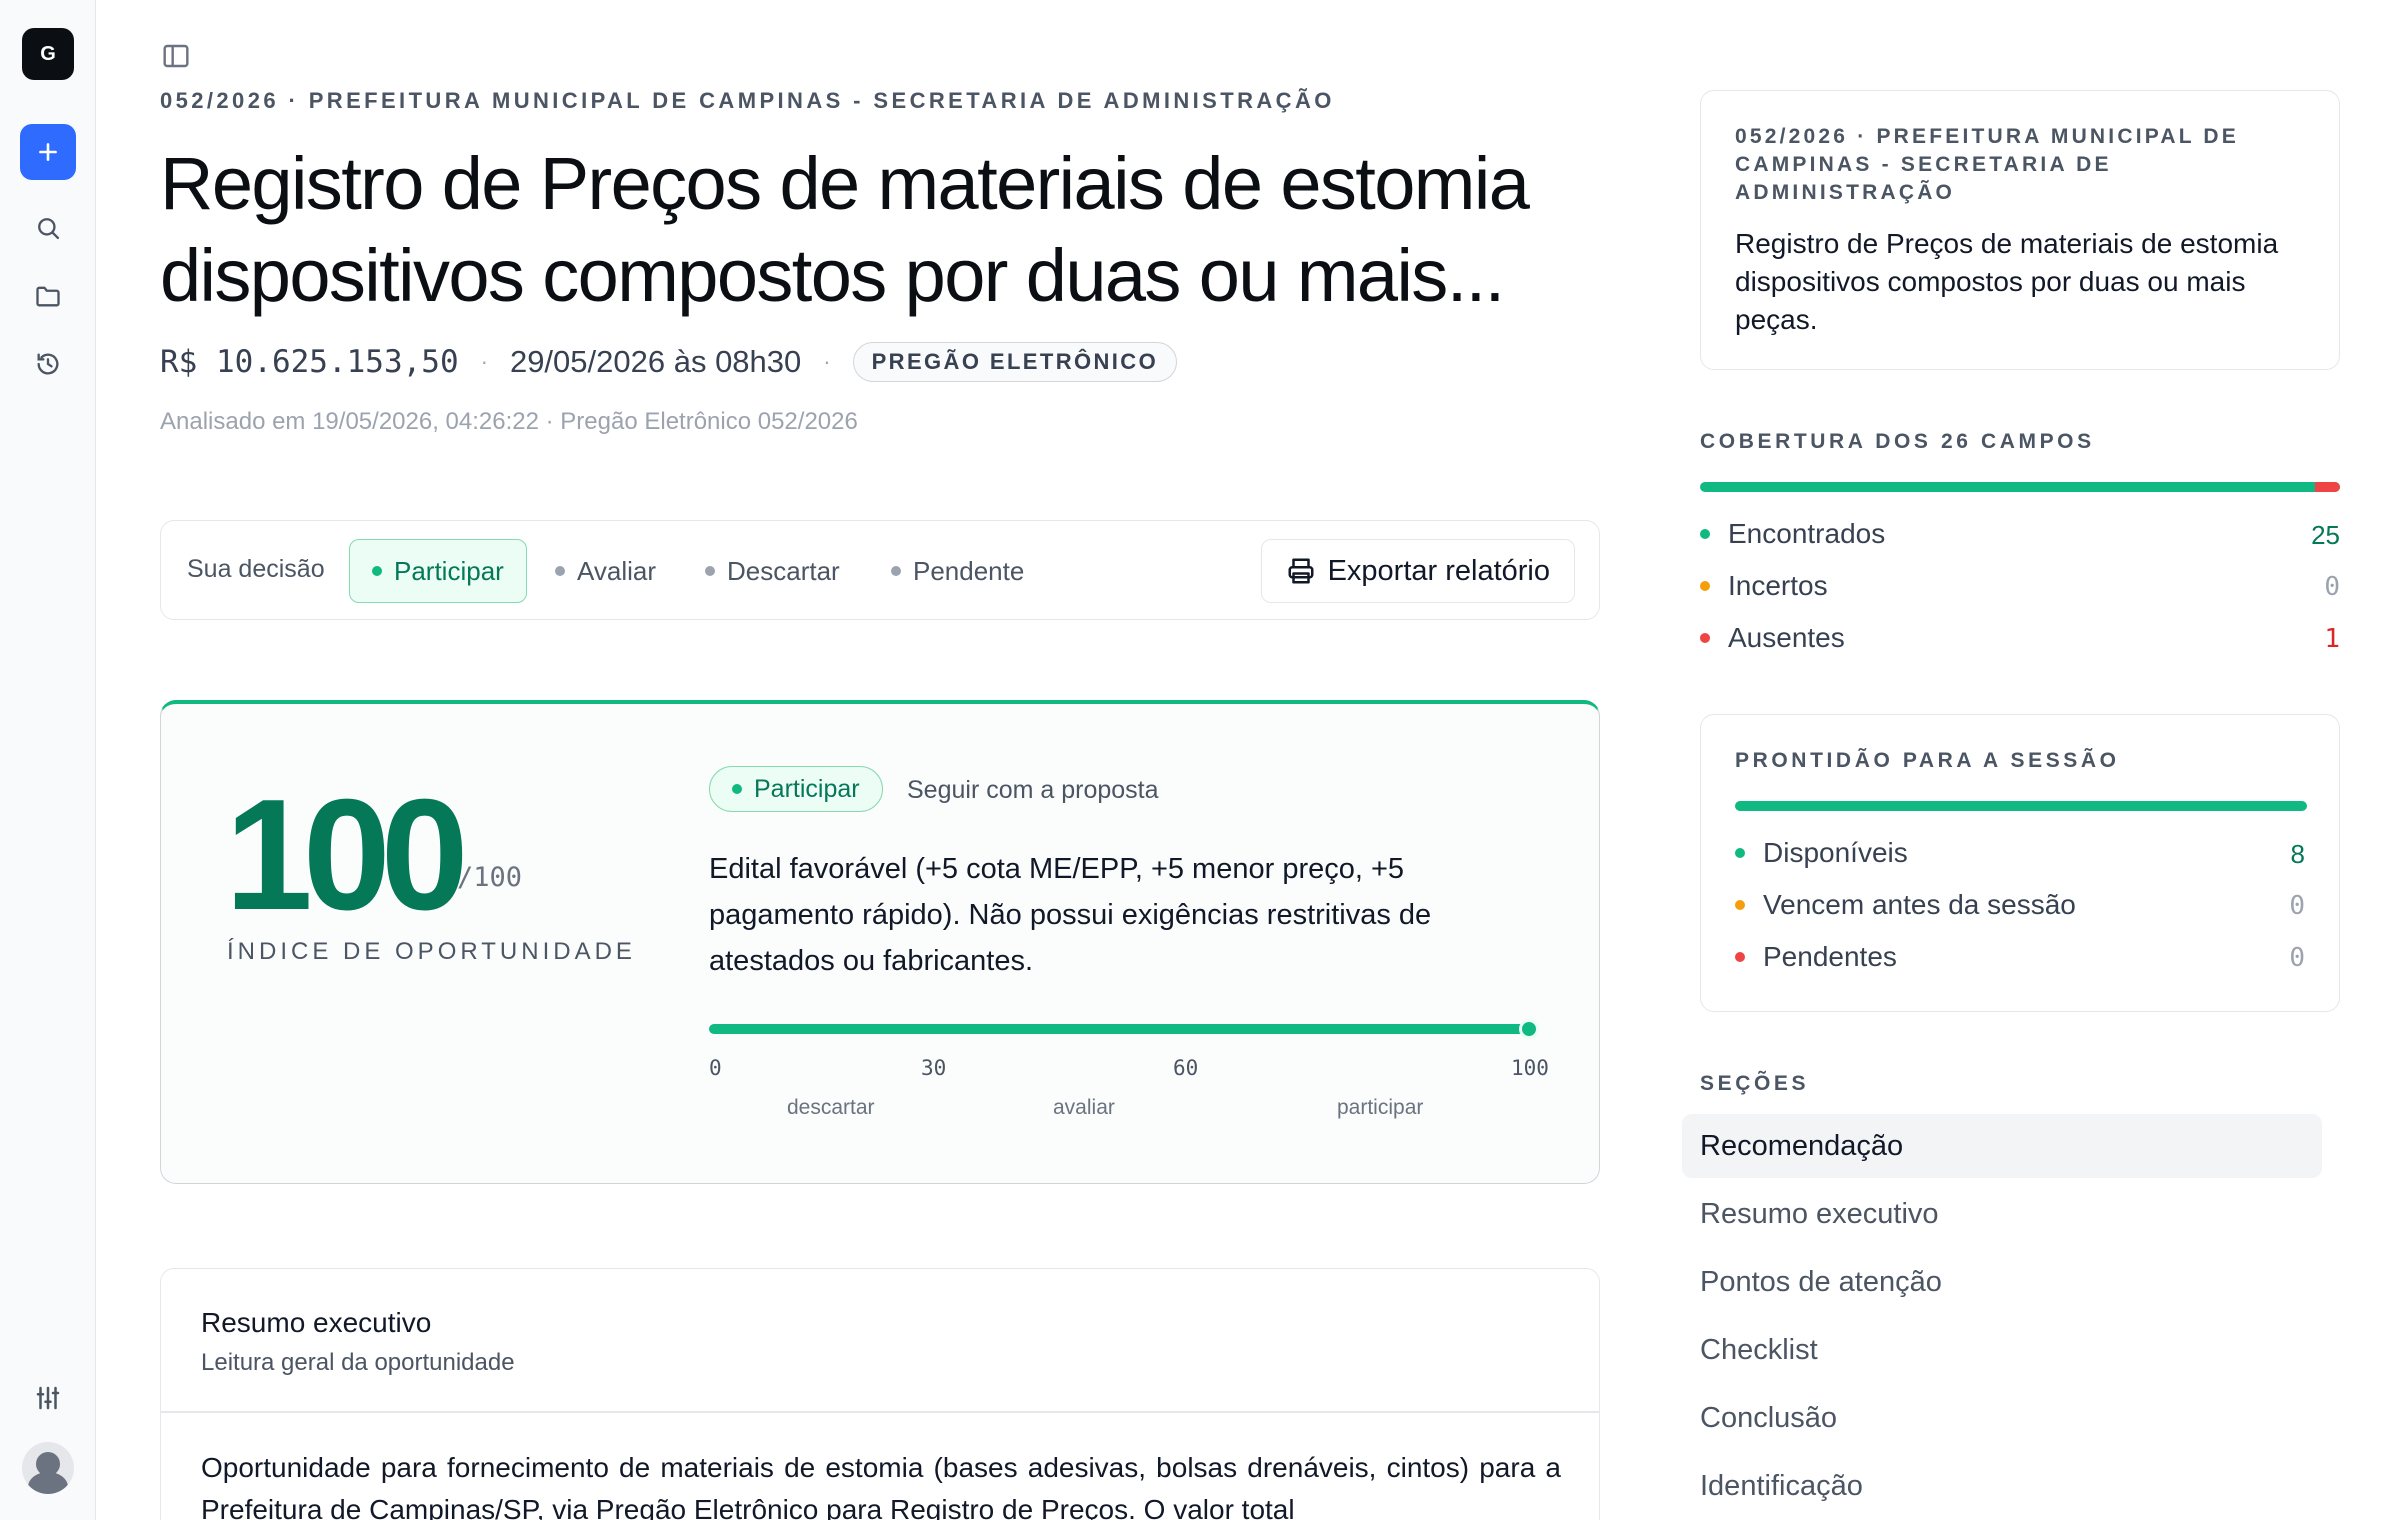 Image resolution: width=2400 pixels, height=1520 pixels. I want to click on scale-zone-label: participar, so click(1380, 1107).